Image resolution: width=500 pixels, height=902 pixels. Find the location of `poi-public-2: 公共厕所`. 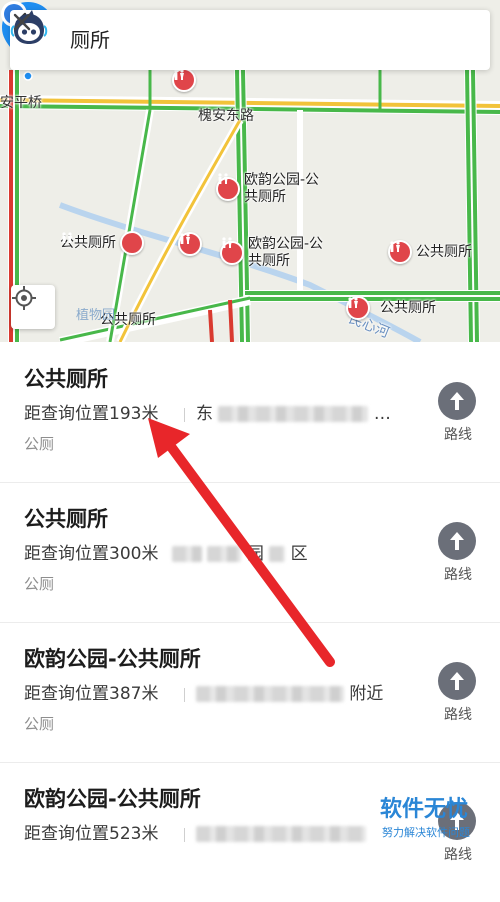

poi-public-2: 公共厕所 is located at coordinates (430, 252).